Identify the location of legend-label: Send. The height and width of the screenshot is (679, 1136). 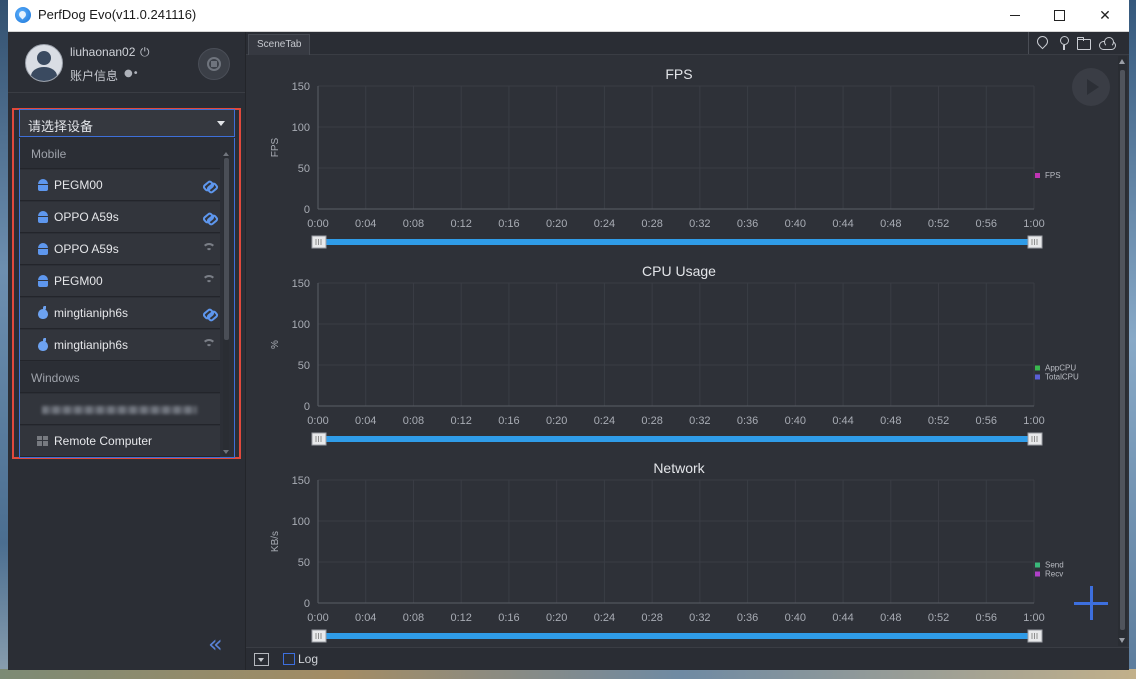
(1054, 565).